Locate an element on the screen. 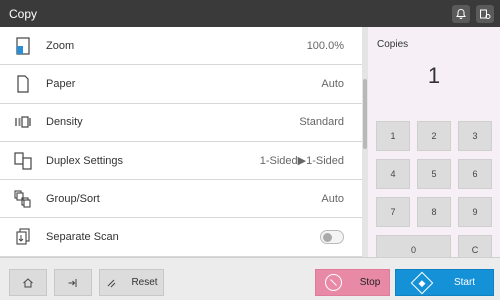 The image size is (500, 300). key-4: 4 is located at coordinates (393, 174).